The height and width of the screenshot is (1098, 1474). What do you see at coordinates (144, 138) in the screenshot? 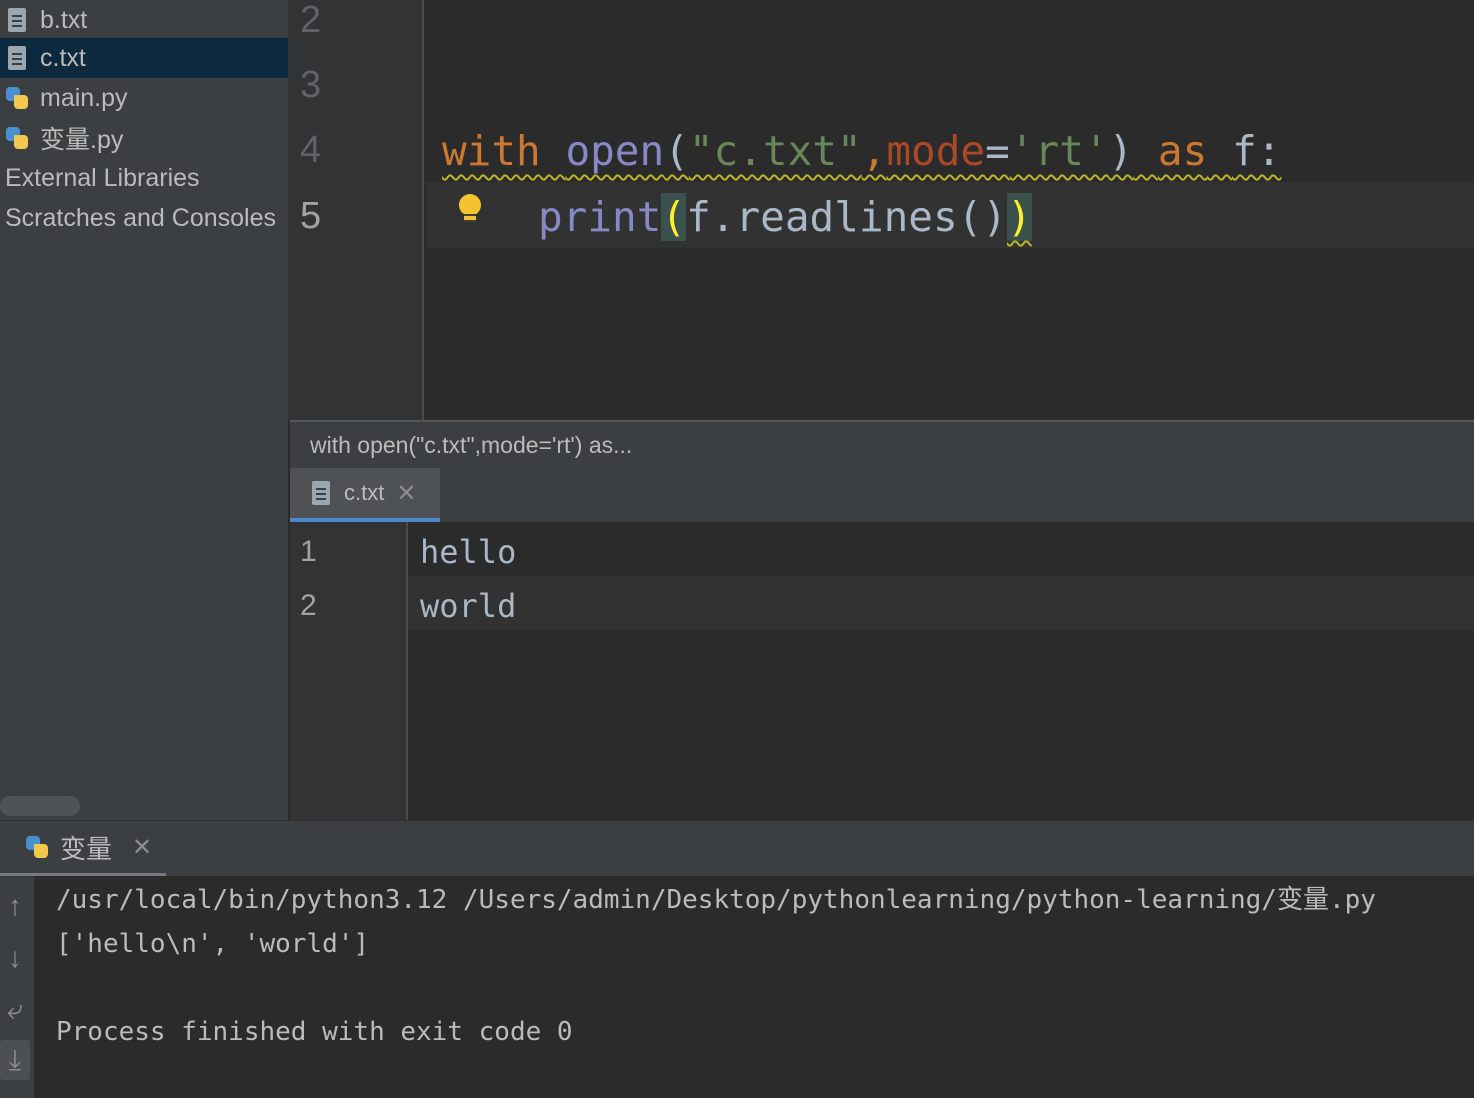
I see `tree-item-bianliang-py: 变量.py` at bounding box center [144, 138].